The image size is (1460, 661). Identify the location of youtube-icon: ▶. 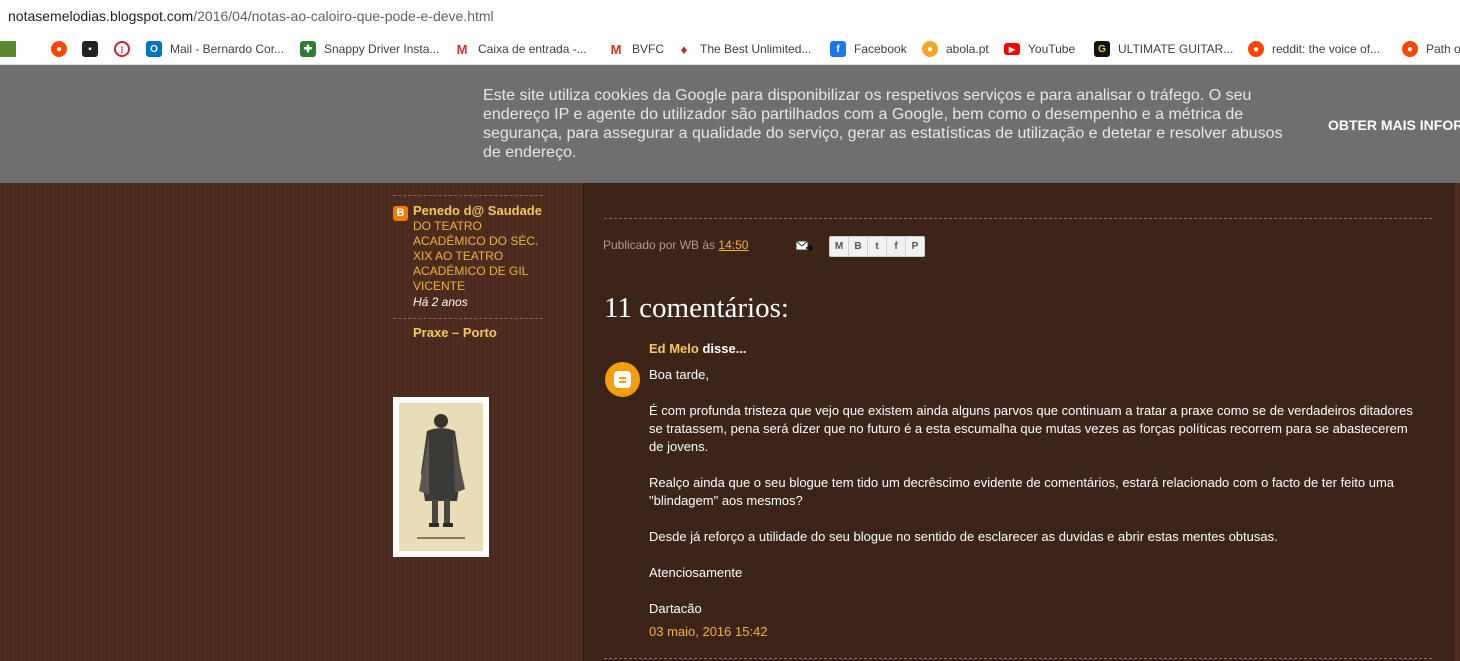
(1012, 49).